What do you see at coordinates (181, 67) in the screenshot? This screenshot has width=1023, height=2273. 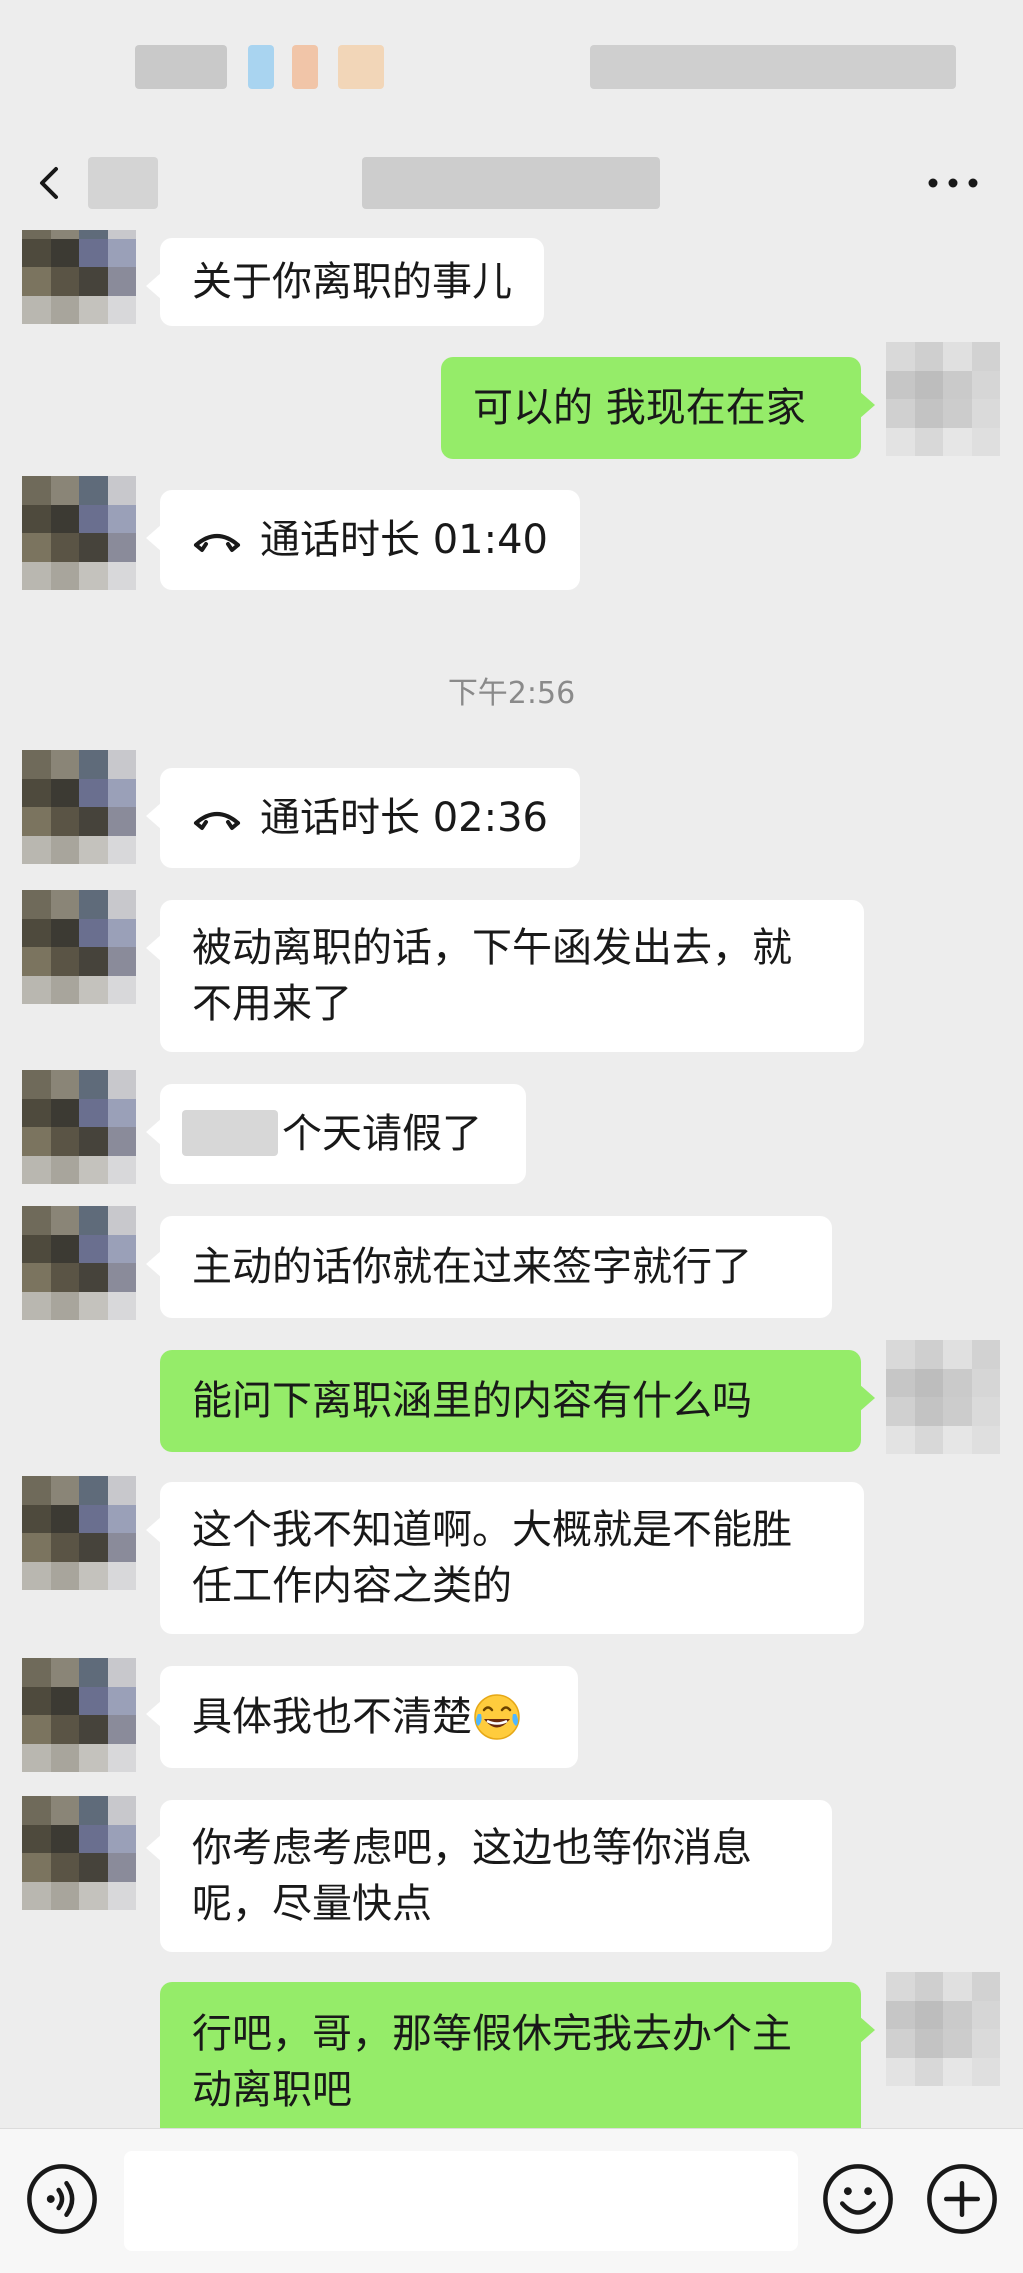 I see `redacted-status-left` at bounding box center [181, 67].